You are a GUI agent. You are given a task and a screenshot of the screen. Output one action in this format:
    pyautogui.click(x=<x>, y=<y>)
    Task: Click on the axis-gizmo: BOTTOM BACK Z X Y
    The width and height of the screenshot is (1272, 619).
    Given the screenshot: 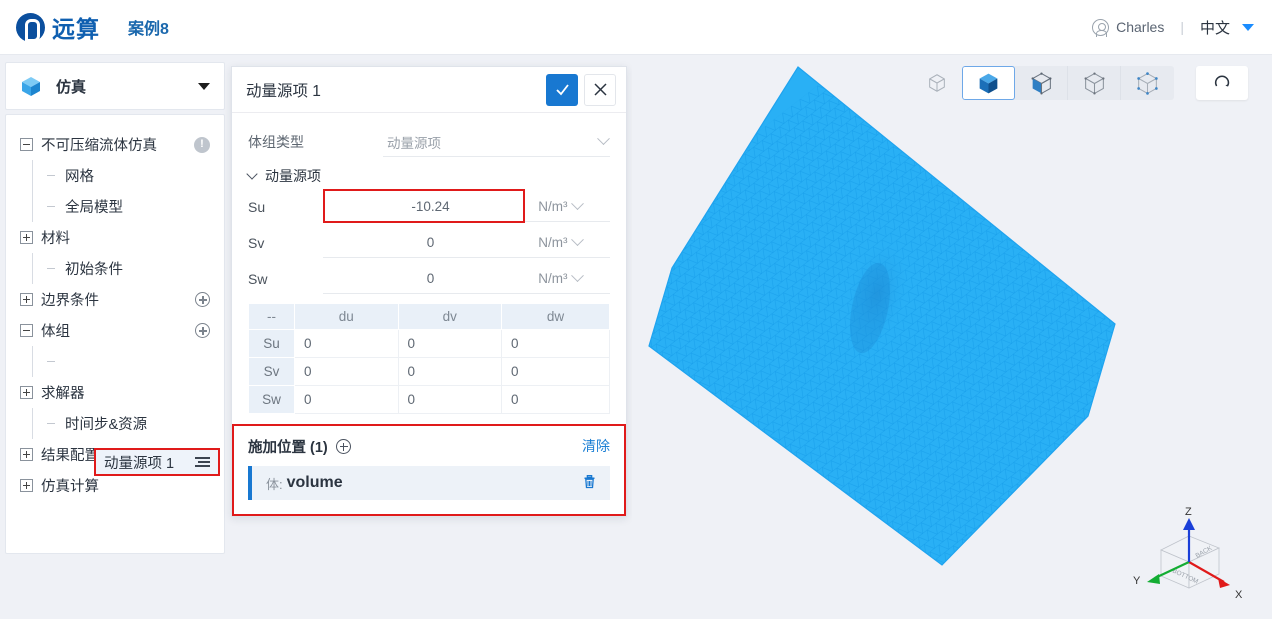 What is the action you would take?
    pyautogui.click(x=1194, y=558)
    